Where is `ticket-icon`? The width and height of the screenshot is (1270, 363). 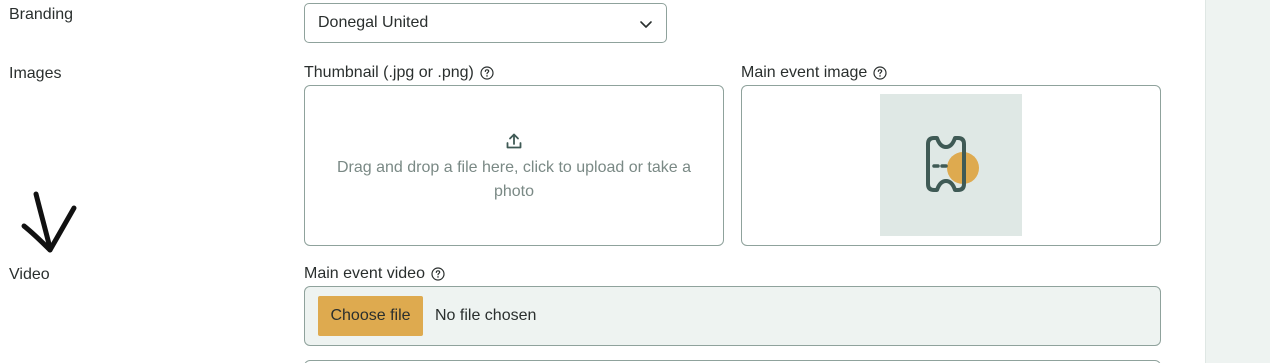 ticket-icon is located at coordinates (952, 164).